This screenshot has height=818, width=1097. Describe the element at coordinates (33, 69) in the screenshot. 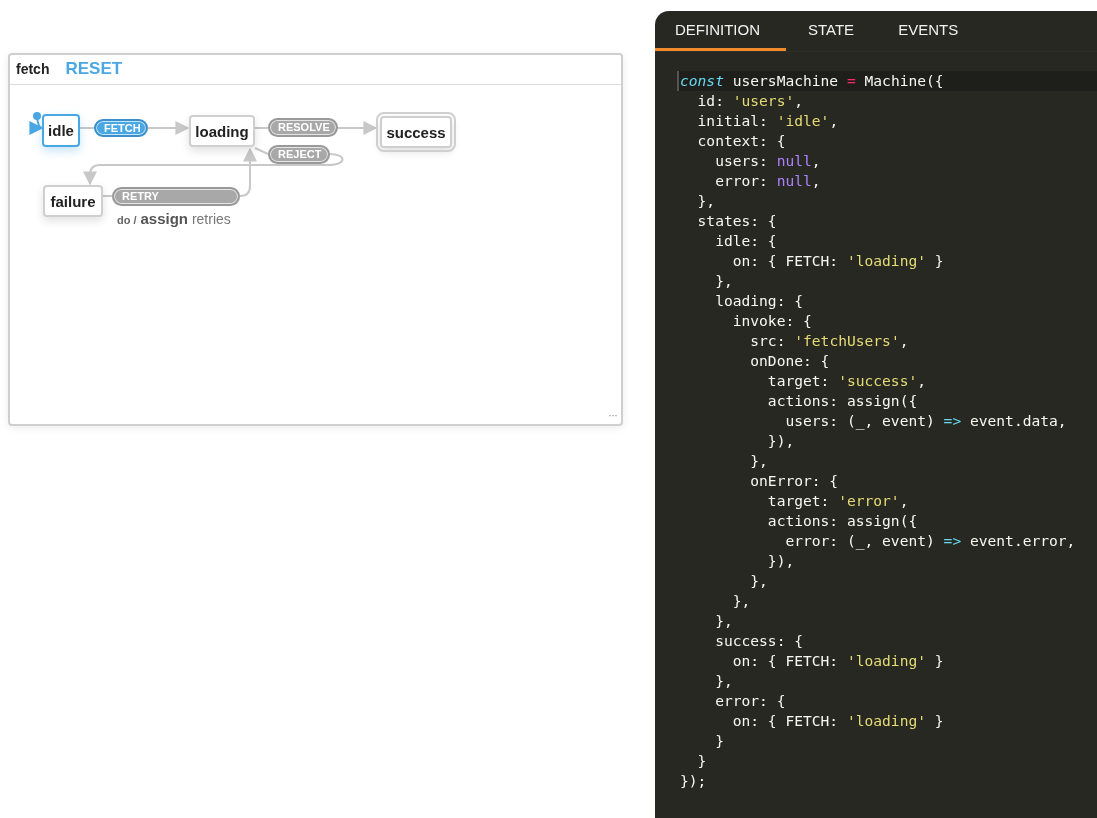

I see `machine-title: fetch` at that location.